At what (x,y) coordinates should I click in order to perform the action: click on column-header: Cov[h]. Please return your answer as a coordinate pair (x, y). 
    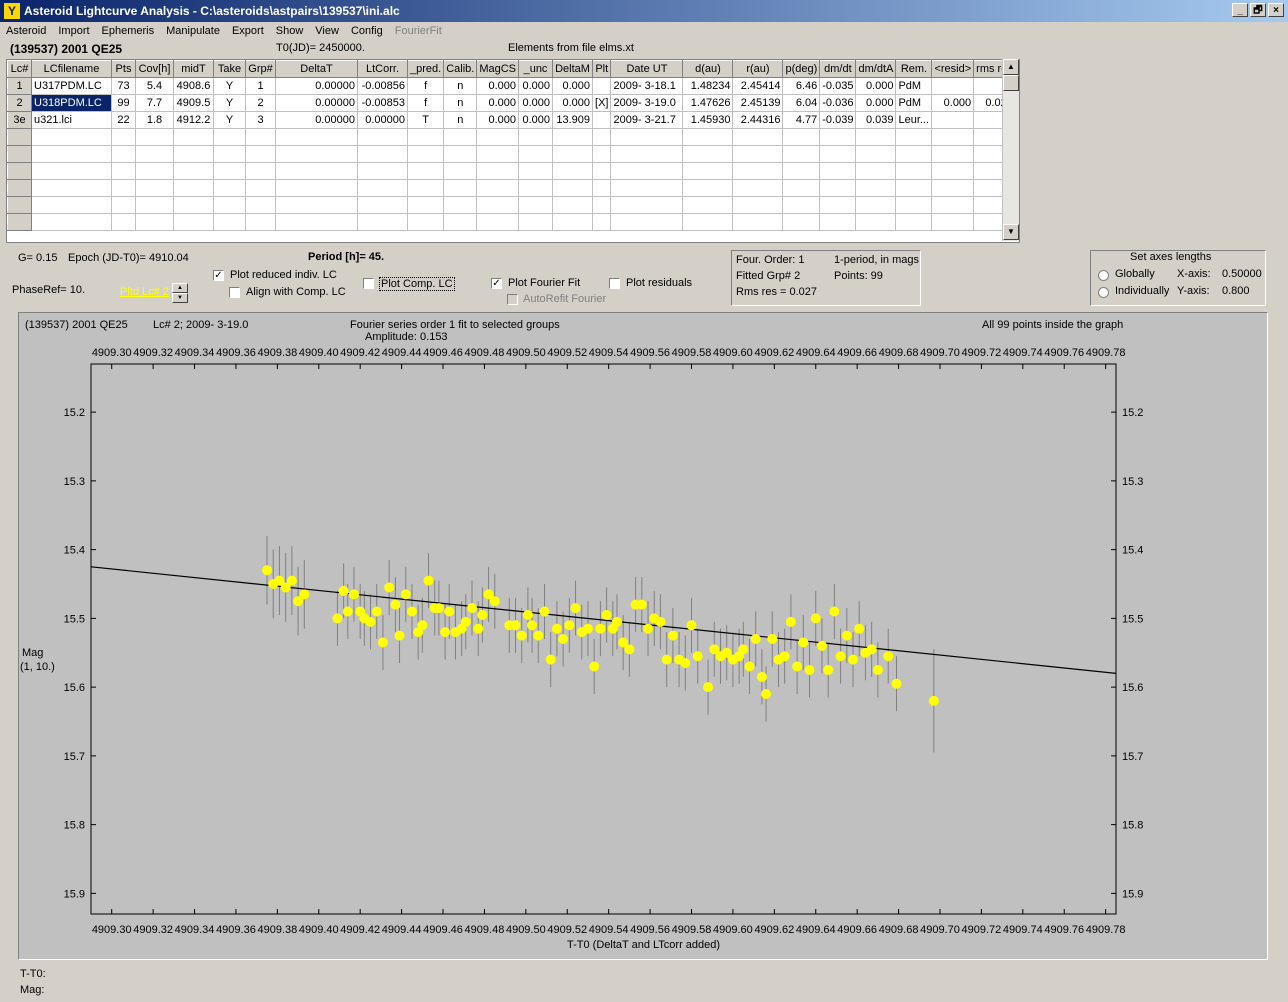
    Looking at the image, I should click on (154, 69).